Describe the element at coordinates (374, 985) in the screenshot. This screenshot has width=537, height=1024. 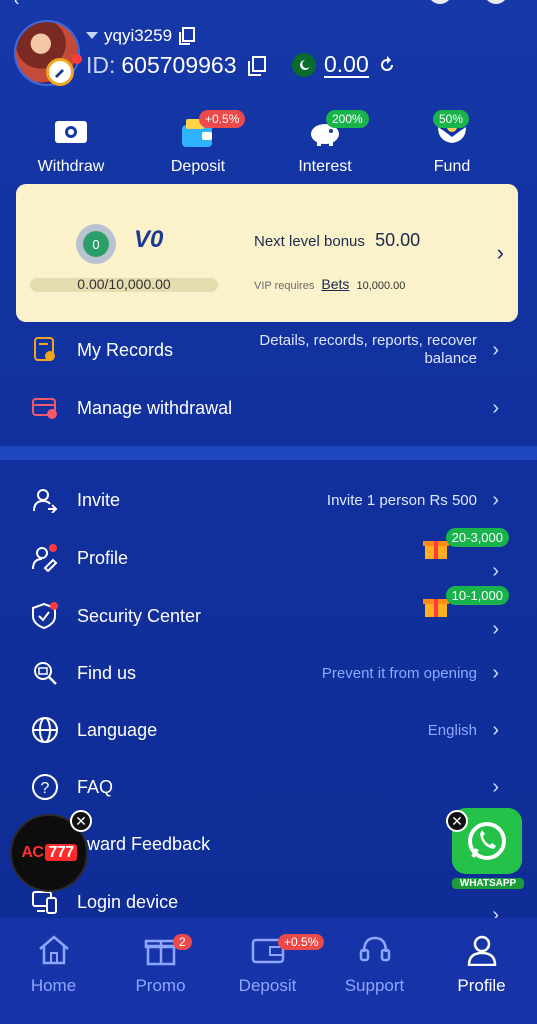
I see `nav-support-label: Support` at that location.